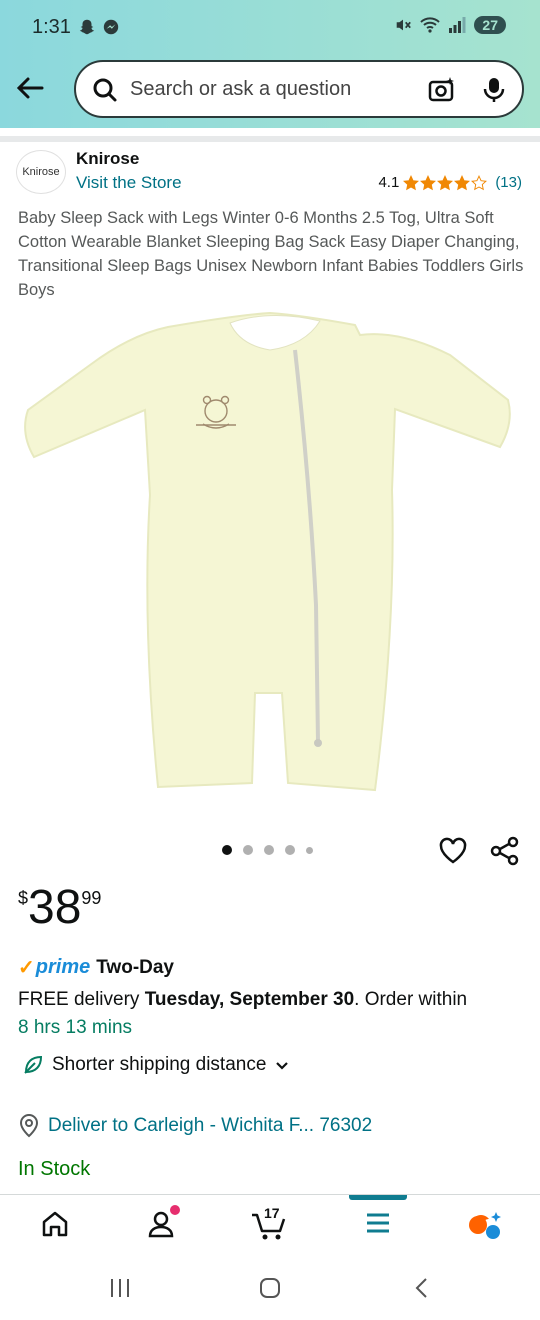 Image resolution: width=540 pixels, height=1320 pixels. I want to click on rating-score: 4.1, so click(389, 182).